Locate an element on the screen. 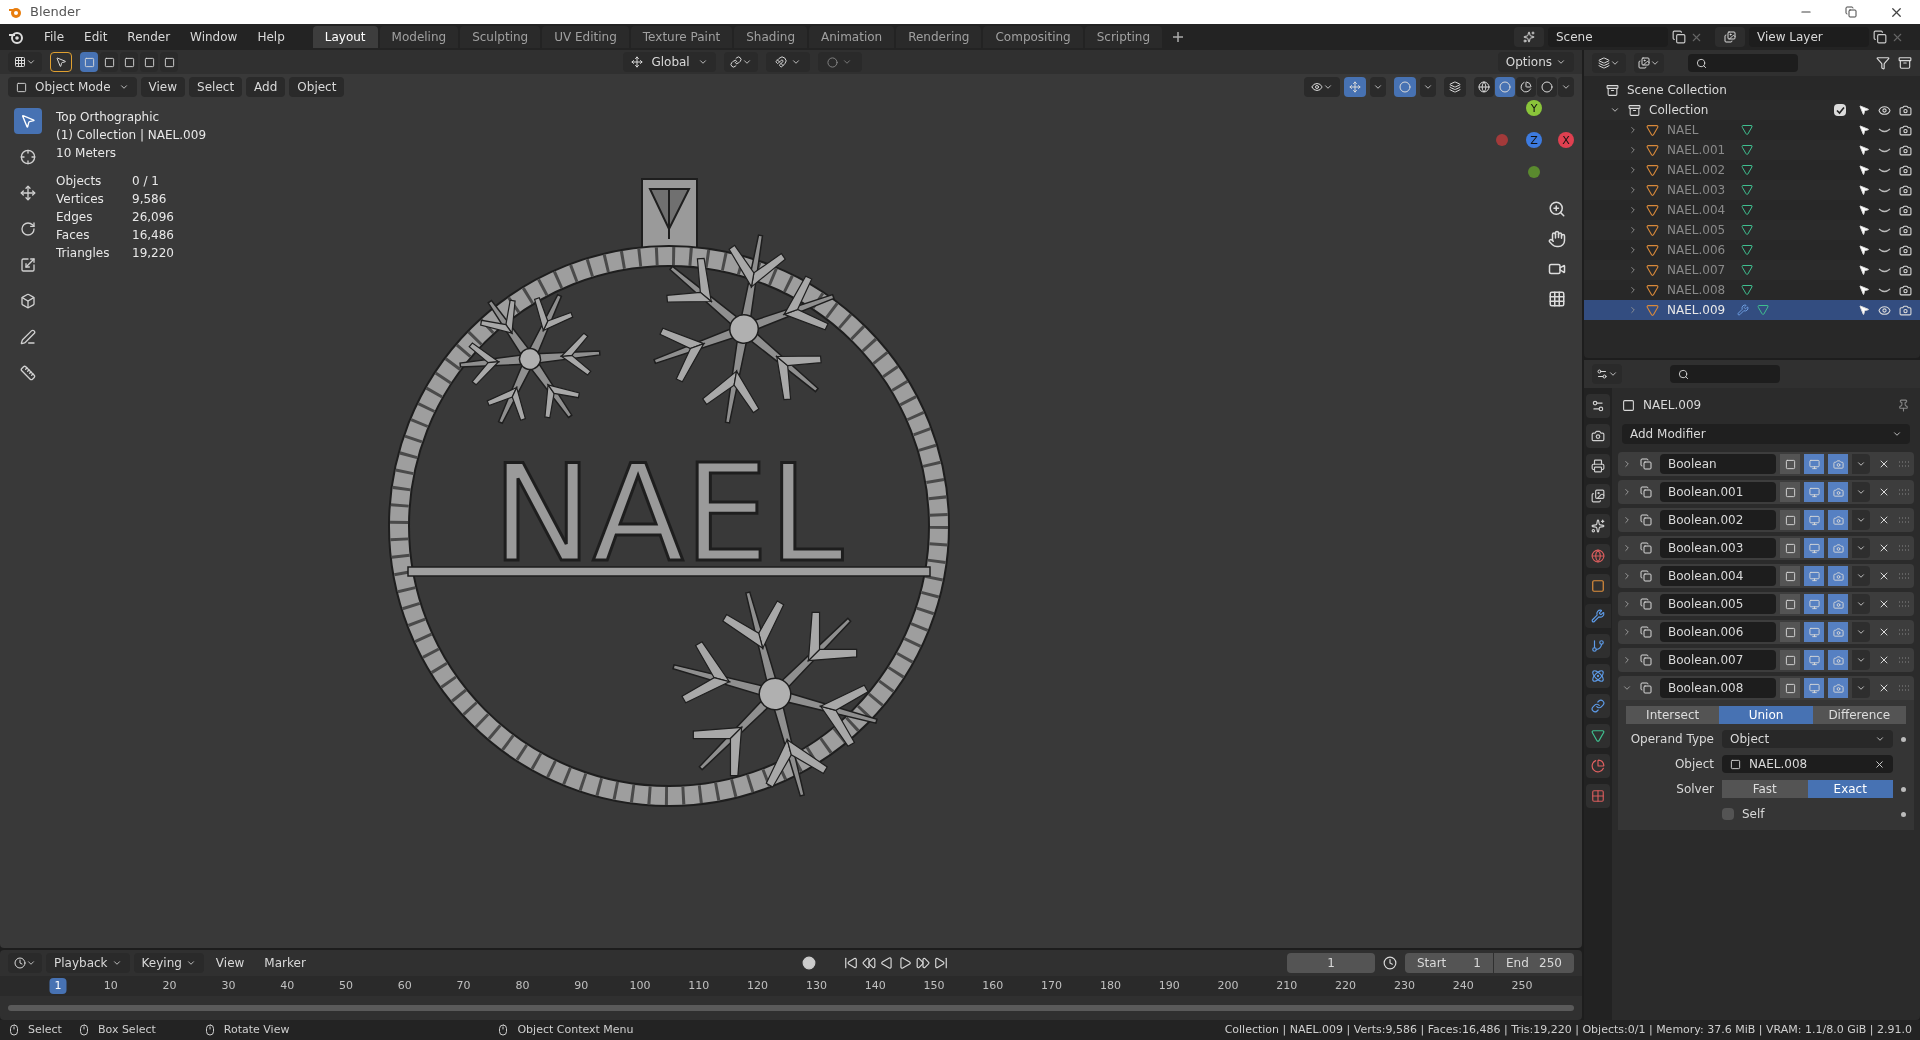 The height and width of the screenshot is (1040, 1920). operation-button: Difference is located at coordinates (1859, 715).